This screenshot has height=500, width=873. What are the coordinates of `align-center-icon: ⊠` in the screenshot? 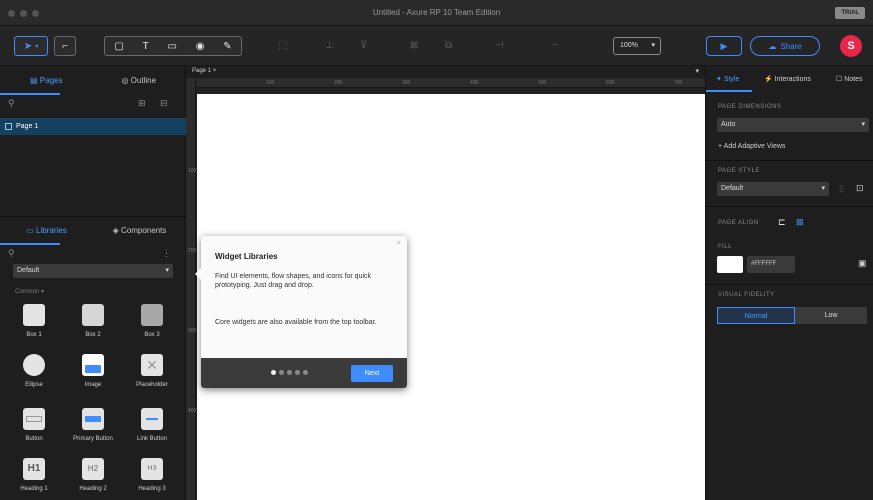 It's located at (800, 222).